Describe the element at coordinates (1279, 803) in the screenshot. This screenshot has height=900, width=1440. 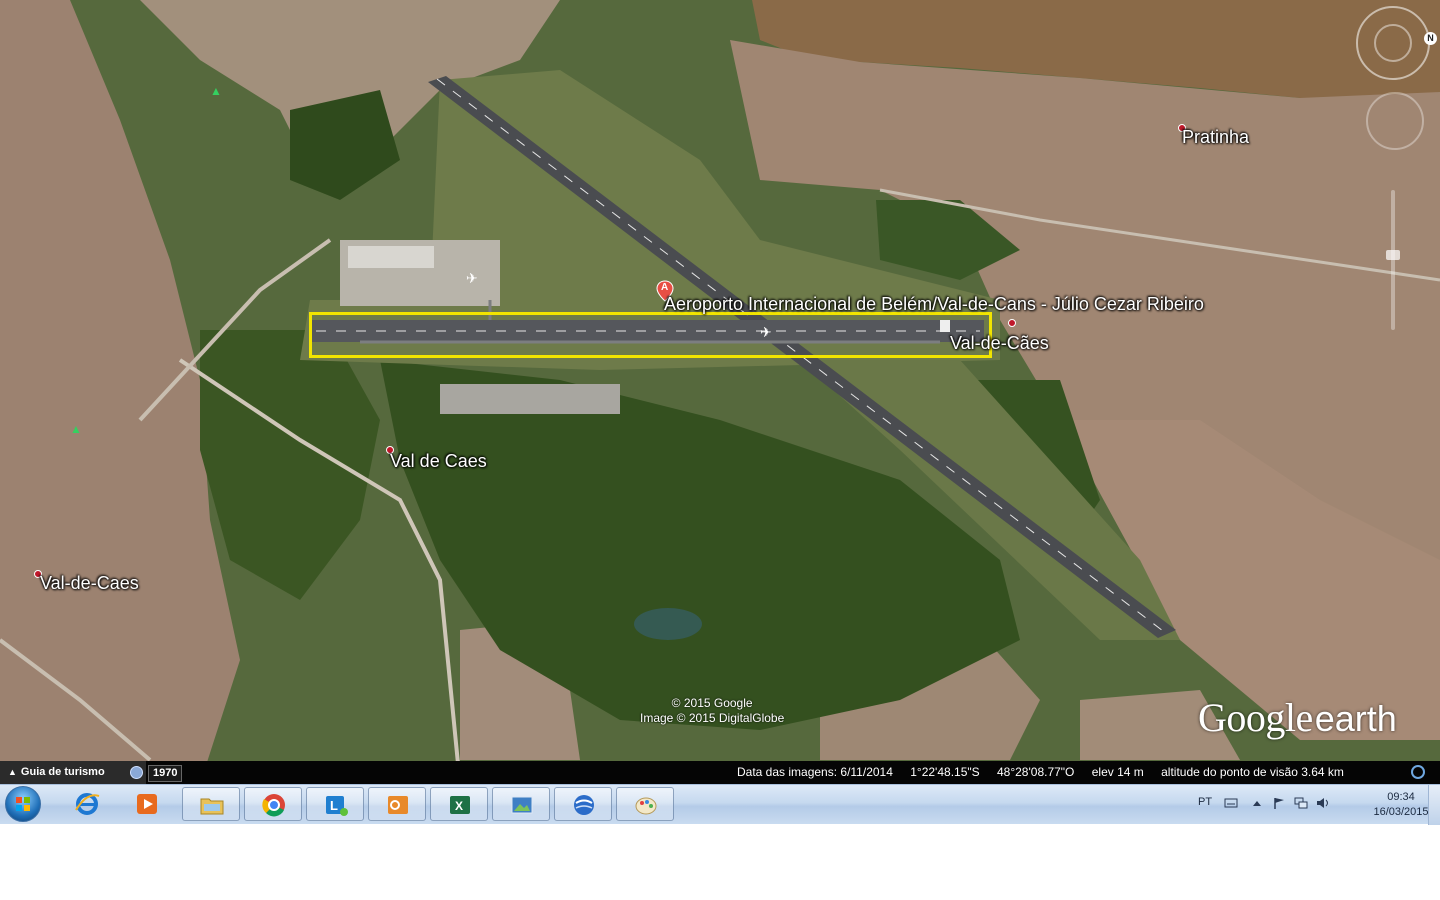
I see `action-center-flag-icon` at that location.